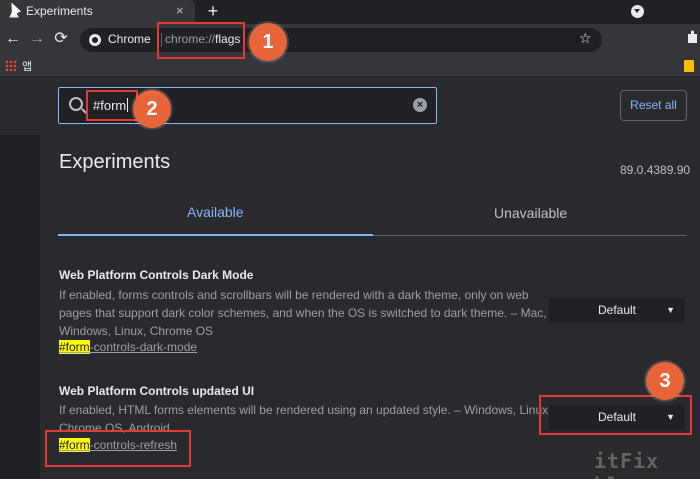 The height and width of the screenshot is (479, 700). Describe the element at coordinates (20, 307) in the screenshot. I see `left-gutter` at that location.